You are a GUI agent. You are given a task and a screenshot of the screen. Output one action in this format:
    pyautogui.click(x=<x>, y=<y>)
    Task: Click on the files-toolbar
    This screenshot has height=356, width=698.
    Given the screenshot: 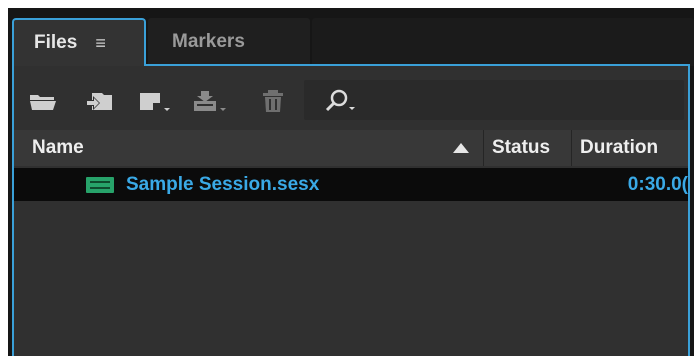 What is the action you would take?
    pyautogui.click(x=351, y=101)
    